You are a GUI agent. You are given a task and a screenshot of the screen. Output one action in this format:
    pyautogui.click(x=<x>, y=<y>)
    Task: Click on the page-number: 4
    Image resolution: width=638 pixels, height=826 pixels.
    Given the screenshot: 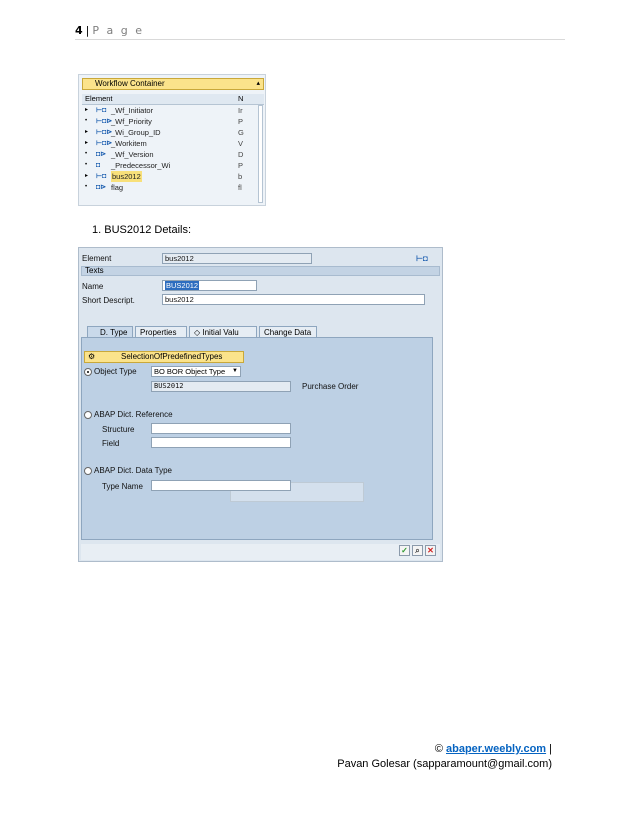 What is the action you would take?
    pyautogui.click(x=79, y=30)
    